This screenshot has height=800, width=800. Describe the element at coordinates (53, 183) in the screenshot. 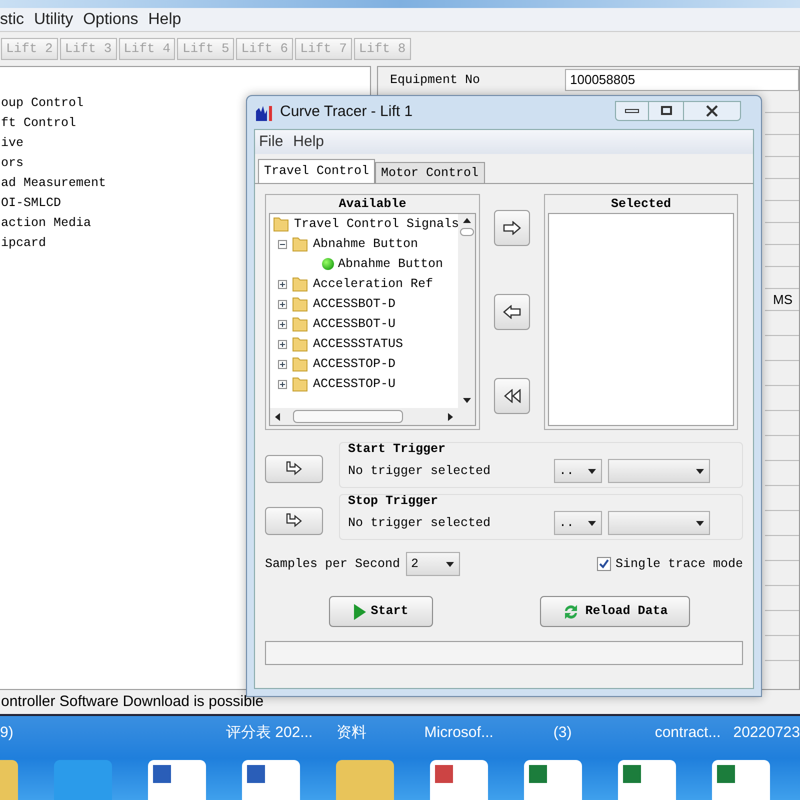

I see `tree-item: ad Measurement` at that location.